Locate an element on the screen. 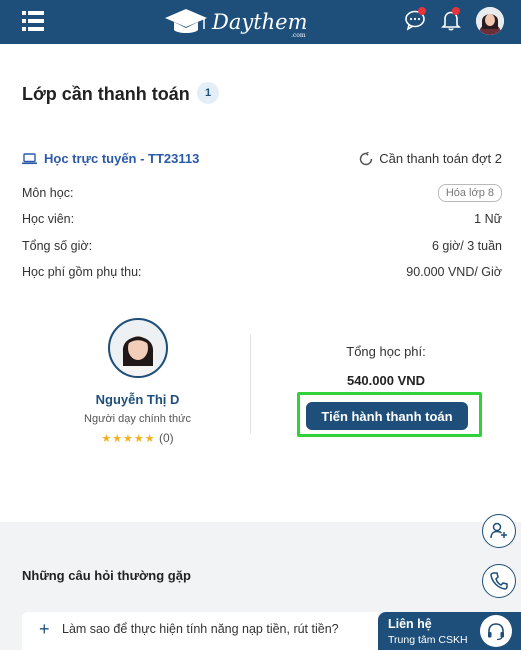 The width and height of the screenshot is (521, 650). user-avatar-image is located at coordinates (490, 21).